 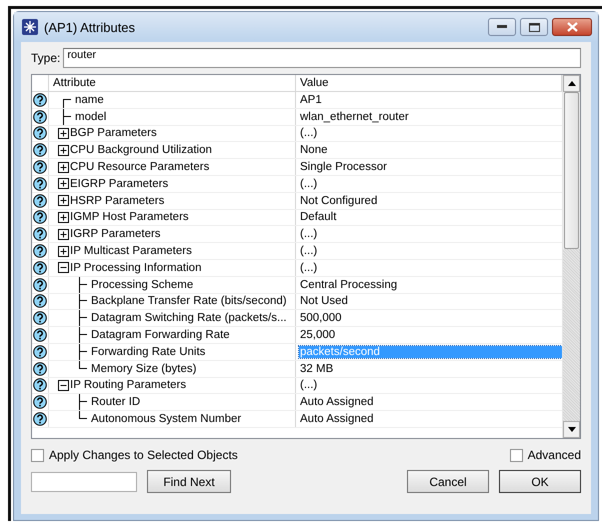 I want to click on minimize-icon, so click(x=502, y=27).